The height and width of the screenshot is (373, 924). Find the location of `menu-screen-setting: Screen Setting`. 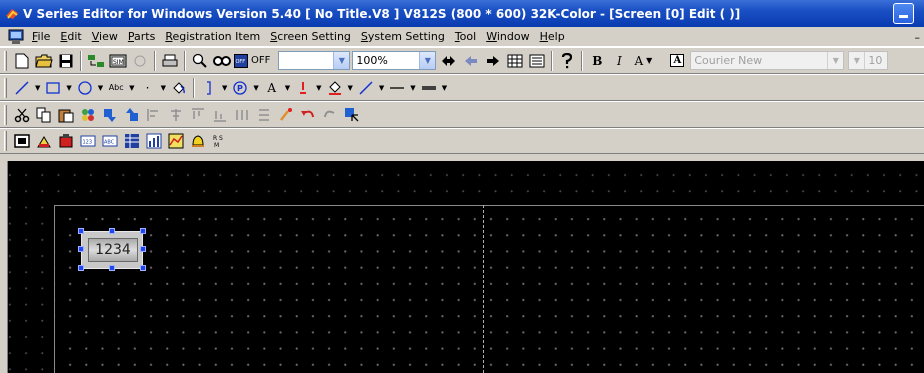

menu-screen-setting: Screen Setting is located at coordinates (311, 36).